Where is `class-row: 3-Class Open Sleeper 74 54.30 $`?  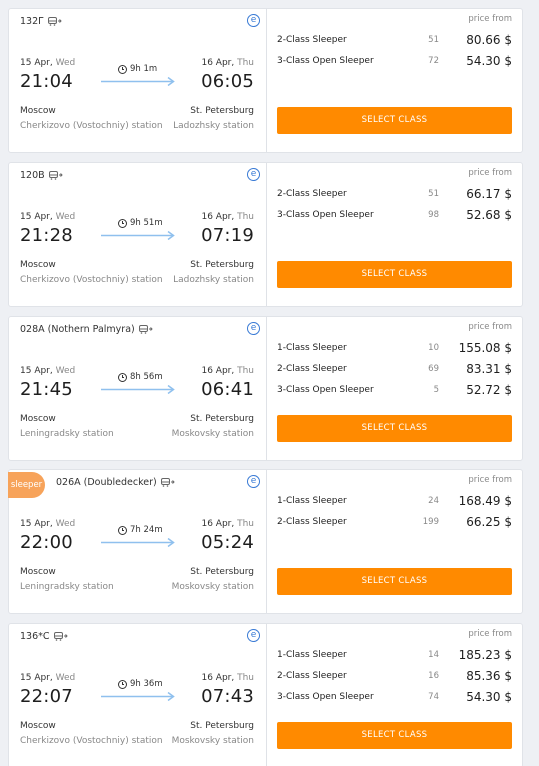 class-row: 3-Class Open Sleeper 74 54.30 $ is located at coordinates (394, 698).